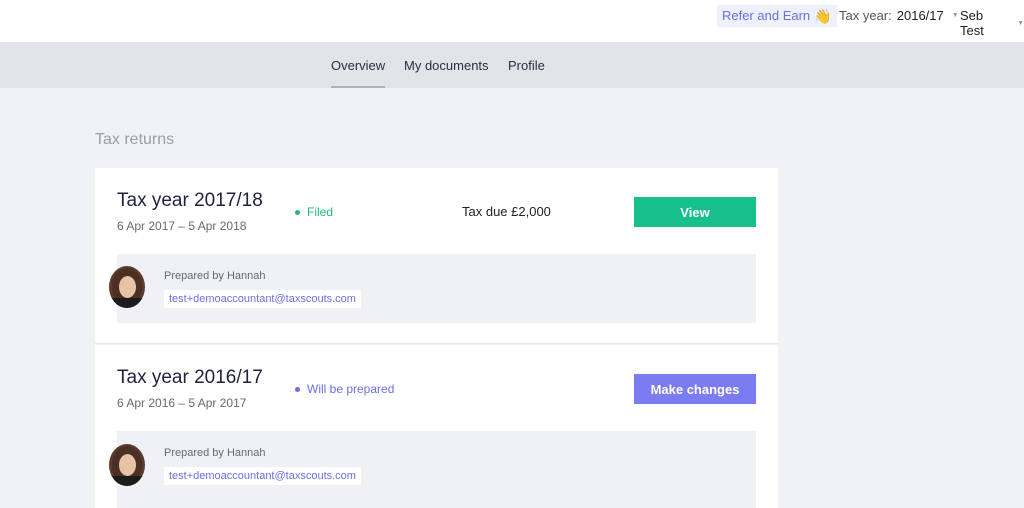  What do you see at coordinates (358, 73) in the screenshot?
I see `tab-overview: Overview` at bounding box center [358, 73].